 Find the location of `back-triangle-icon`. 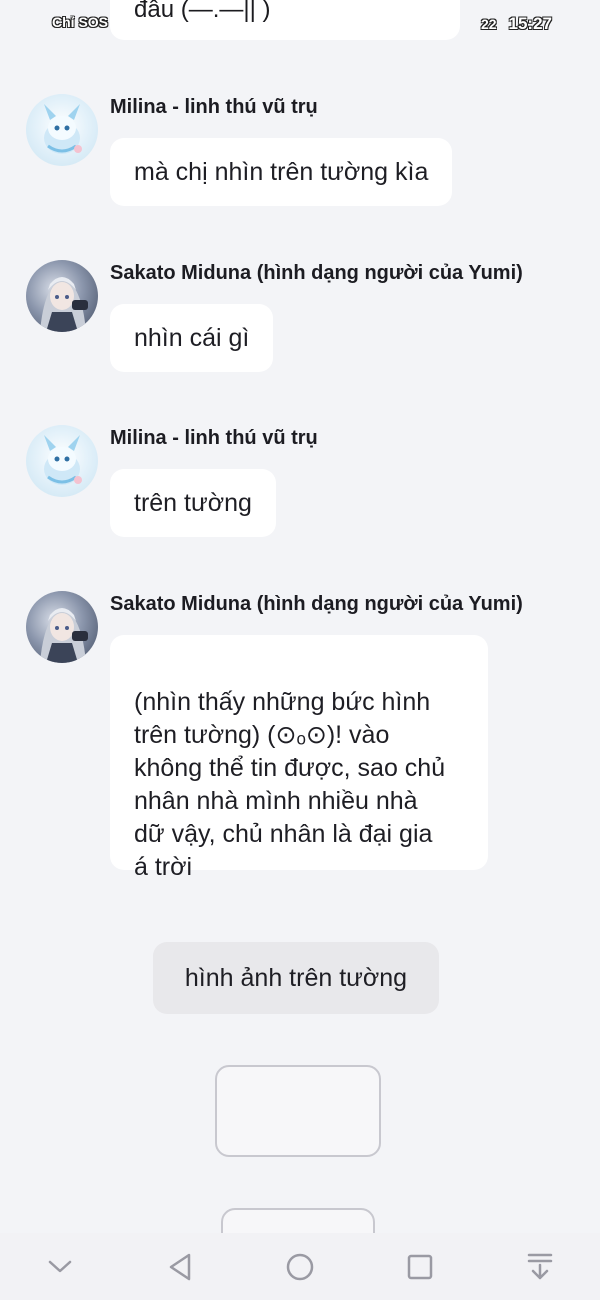

back-triangle-icon is located at coordinates (180, 1267).